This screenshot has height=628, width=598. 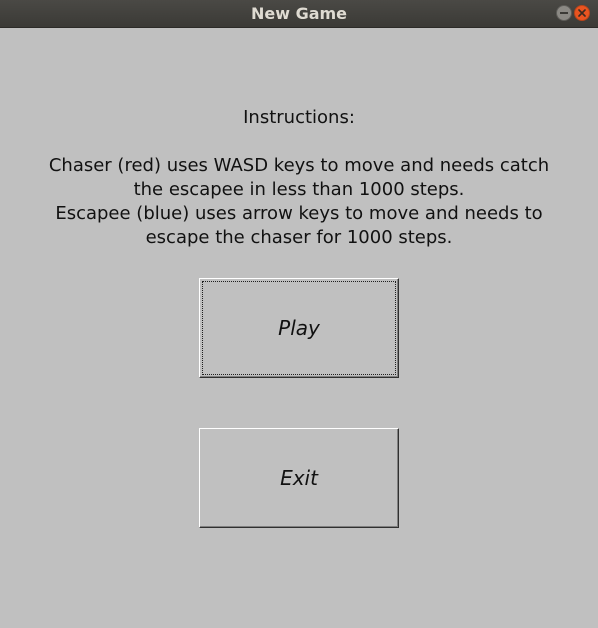 I want to click on close-icon, so click(x=582, y=13).